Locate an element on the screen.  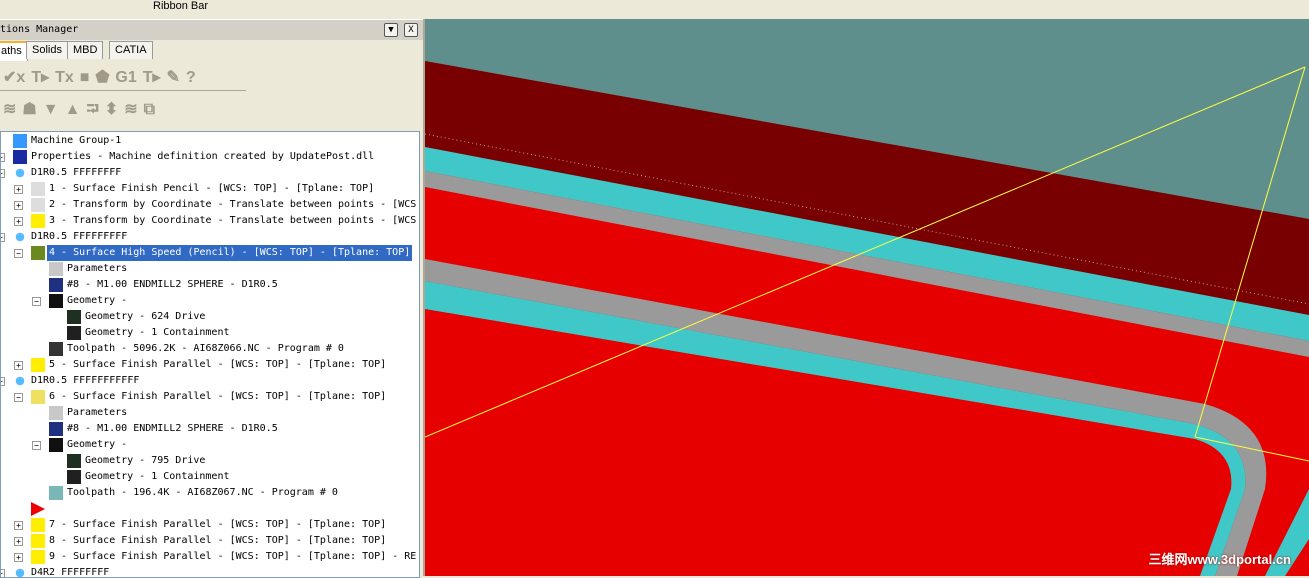
toolbar-button-icon: ✎ is located at coordinates (173, 77).